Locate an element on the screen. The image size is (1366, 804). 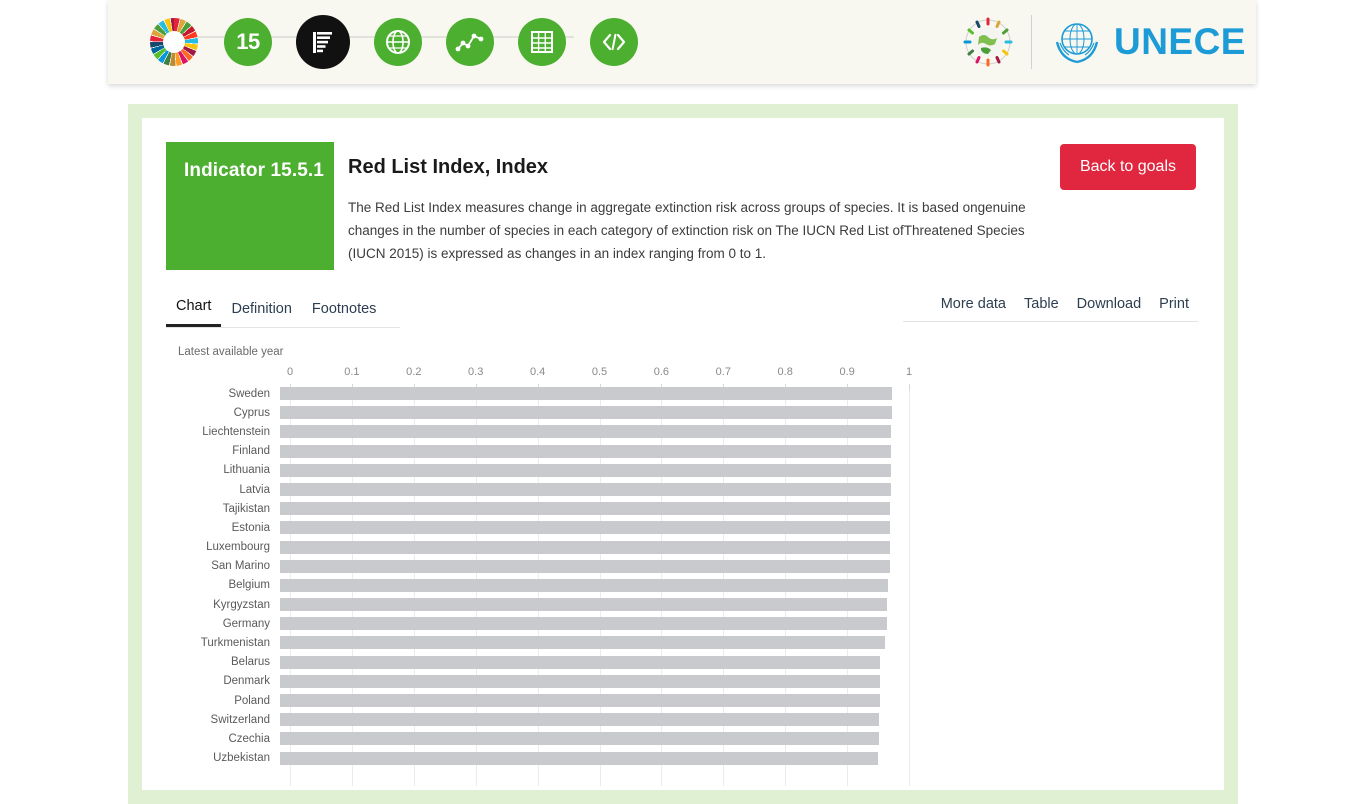
bar-row: Belarus is located at coordinates (683, 662).